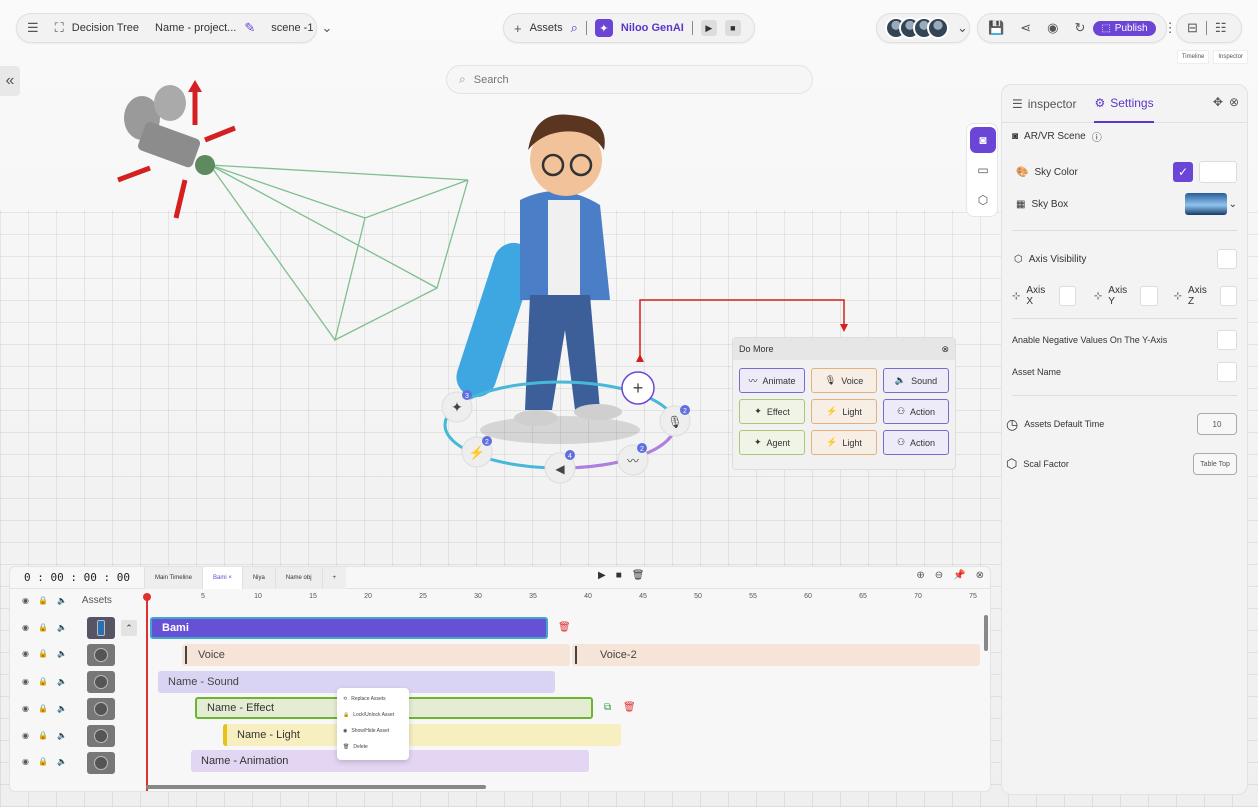  What do you see at coordinates (623, 79) in the screenshot?
I see `search-input` at bounding box center [623, 79].